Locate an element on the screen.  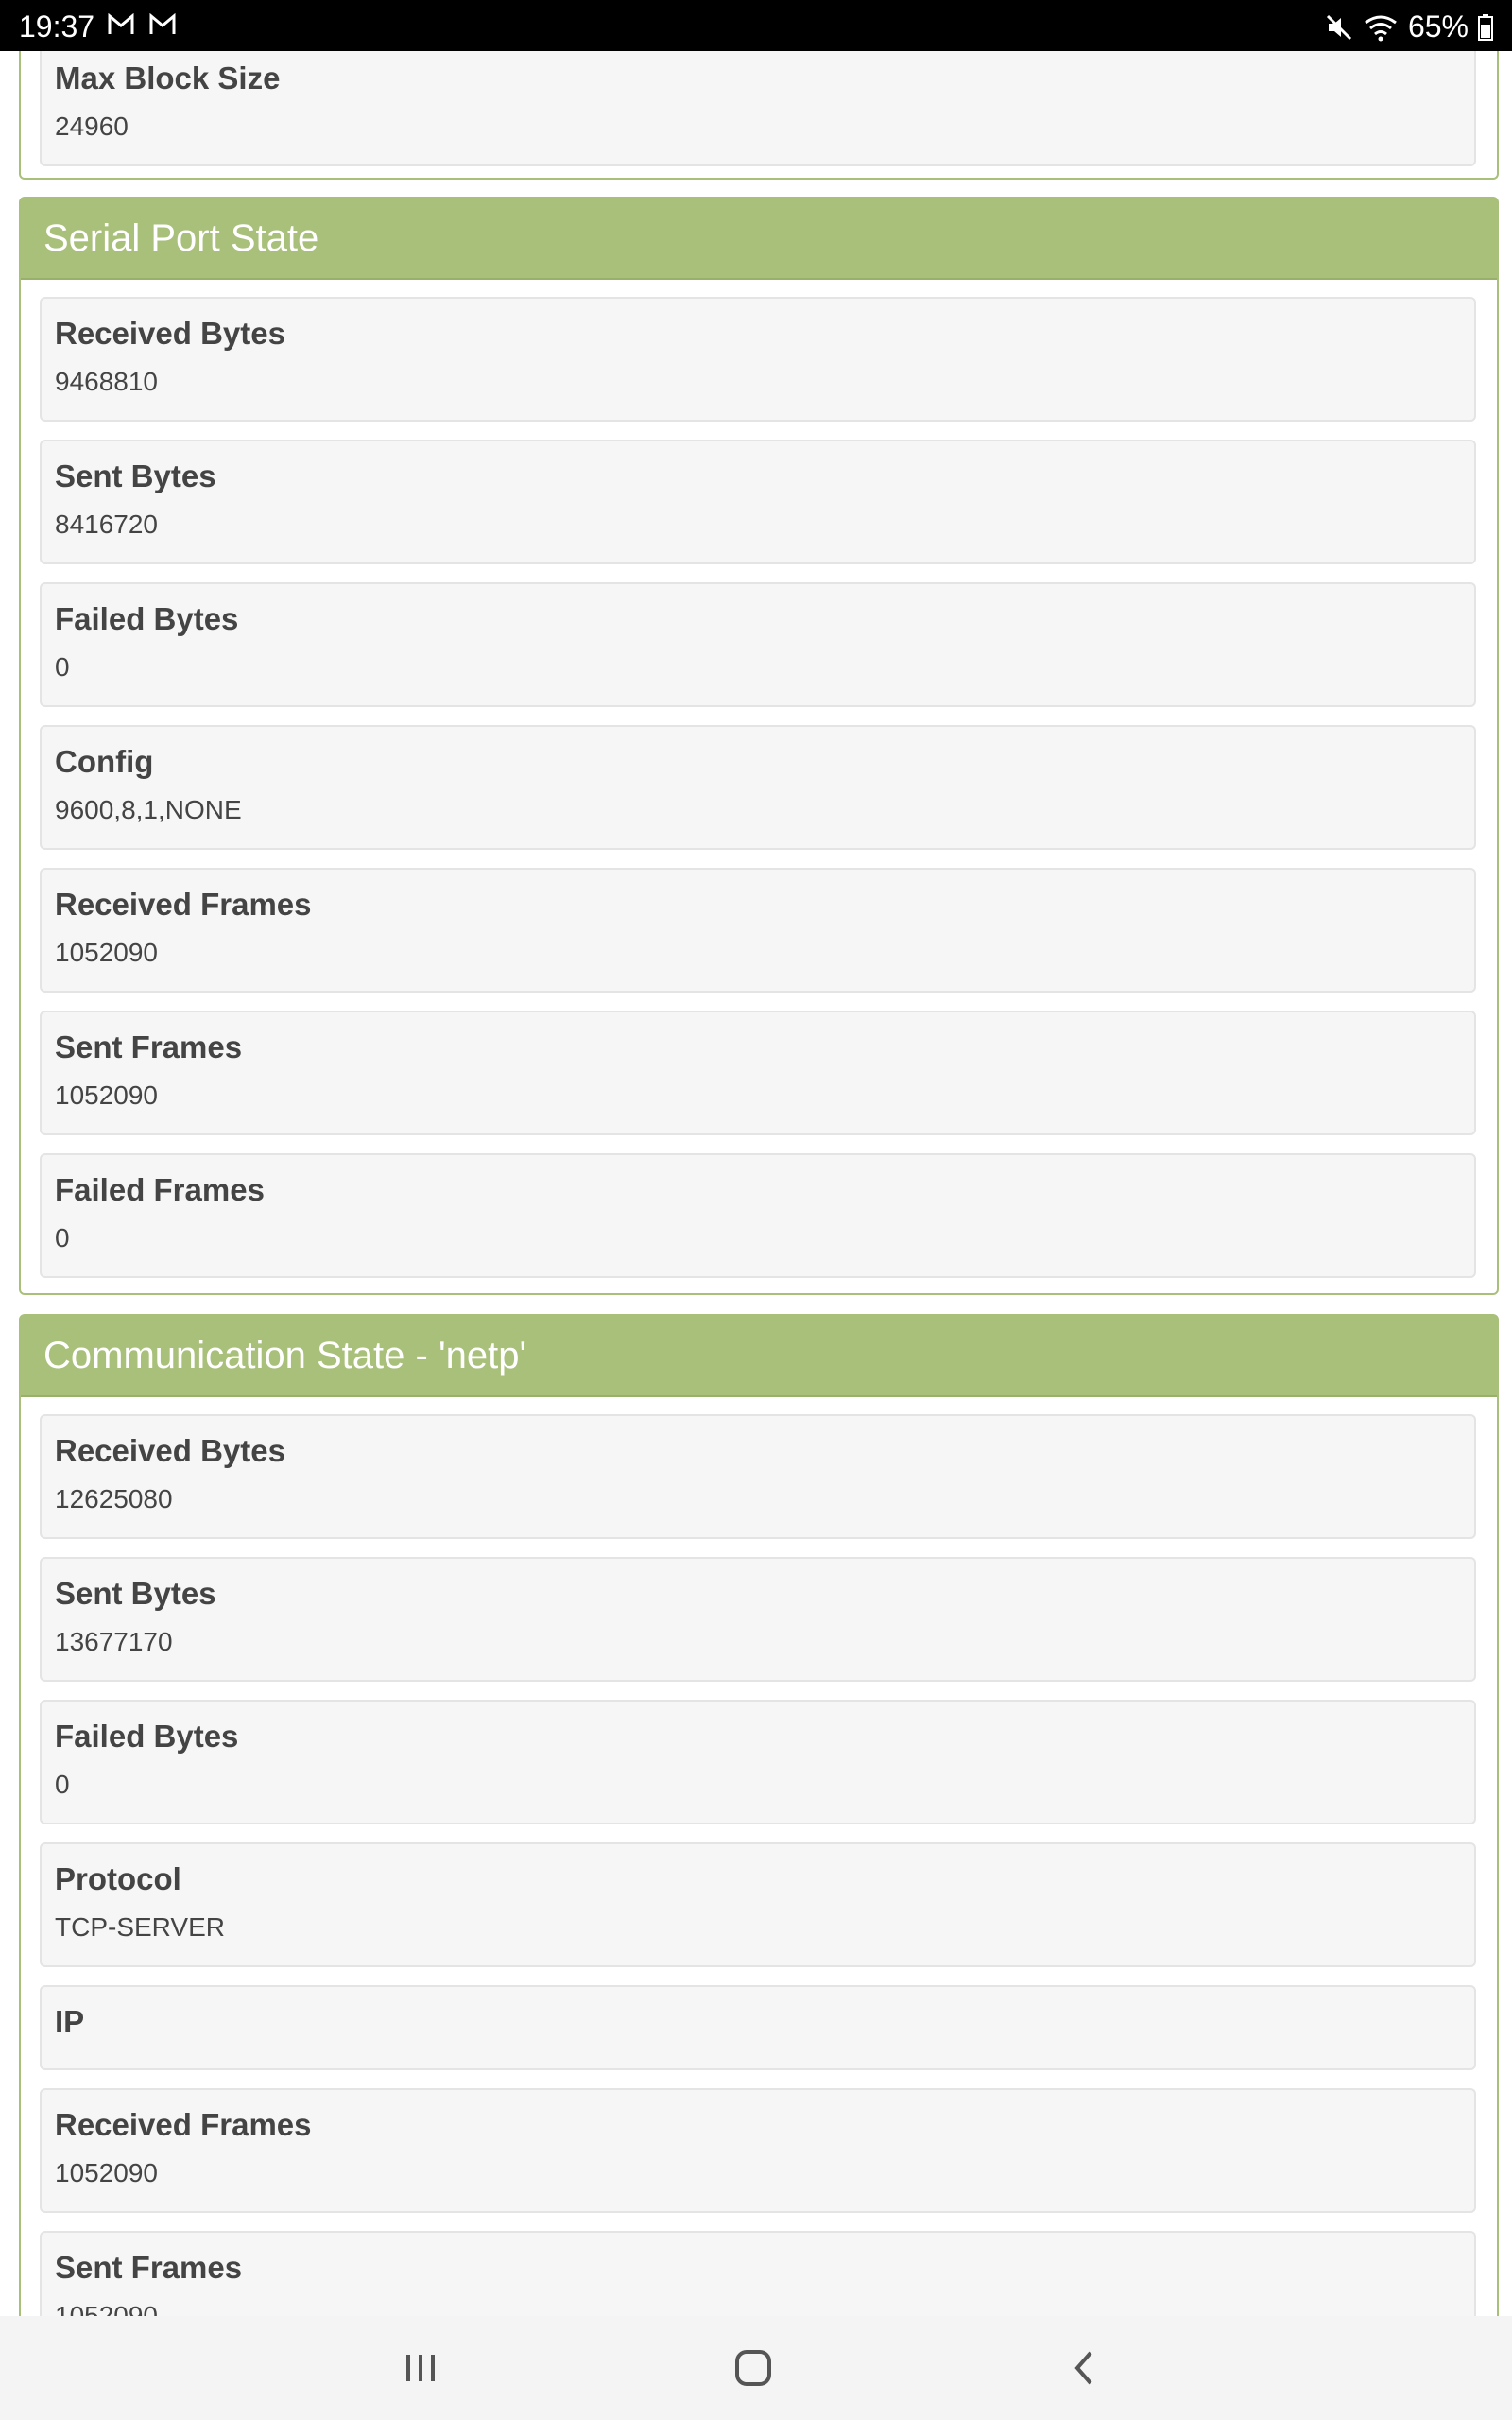
status-bar: 19:37 65% is located at coordinates (756, 26).